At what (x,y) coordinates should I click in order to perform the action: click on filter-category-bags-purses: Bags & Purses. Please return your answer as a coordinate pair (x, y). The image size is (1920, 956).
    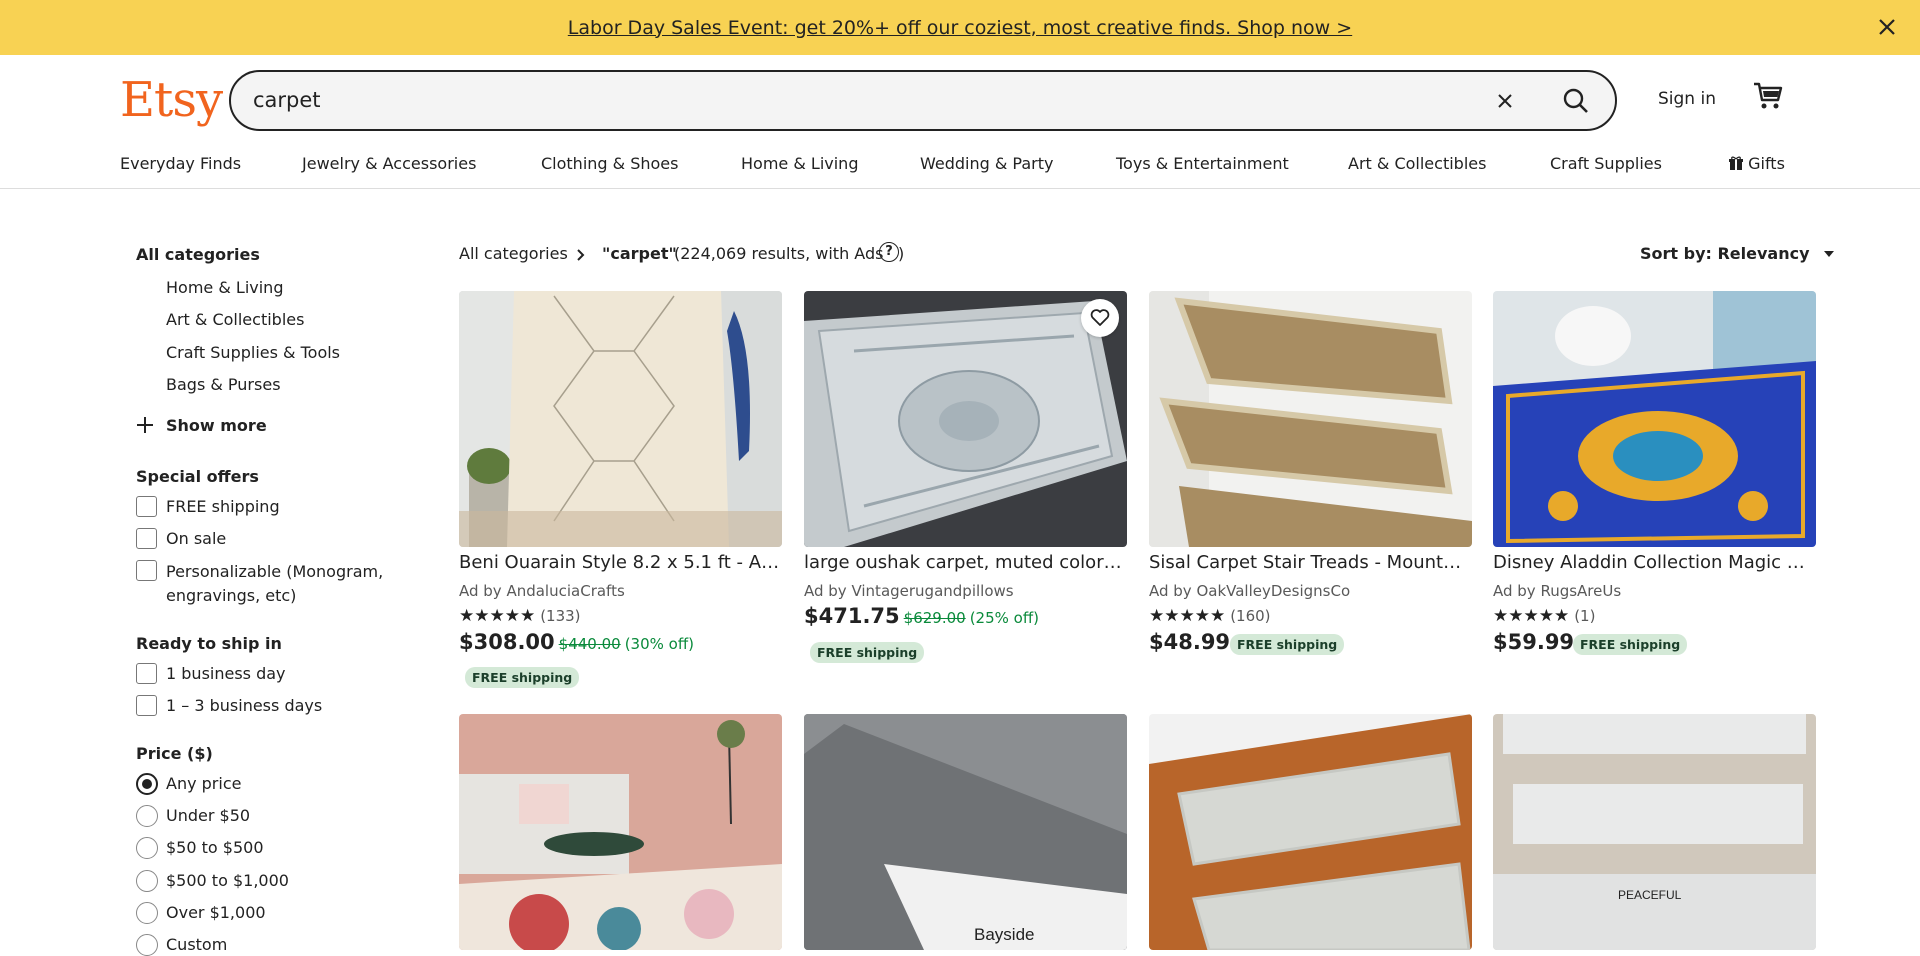
    Looking at the image, I should click on (223, 384).